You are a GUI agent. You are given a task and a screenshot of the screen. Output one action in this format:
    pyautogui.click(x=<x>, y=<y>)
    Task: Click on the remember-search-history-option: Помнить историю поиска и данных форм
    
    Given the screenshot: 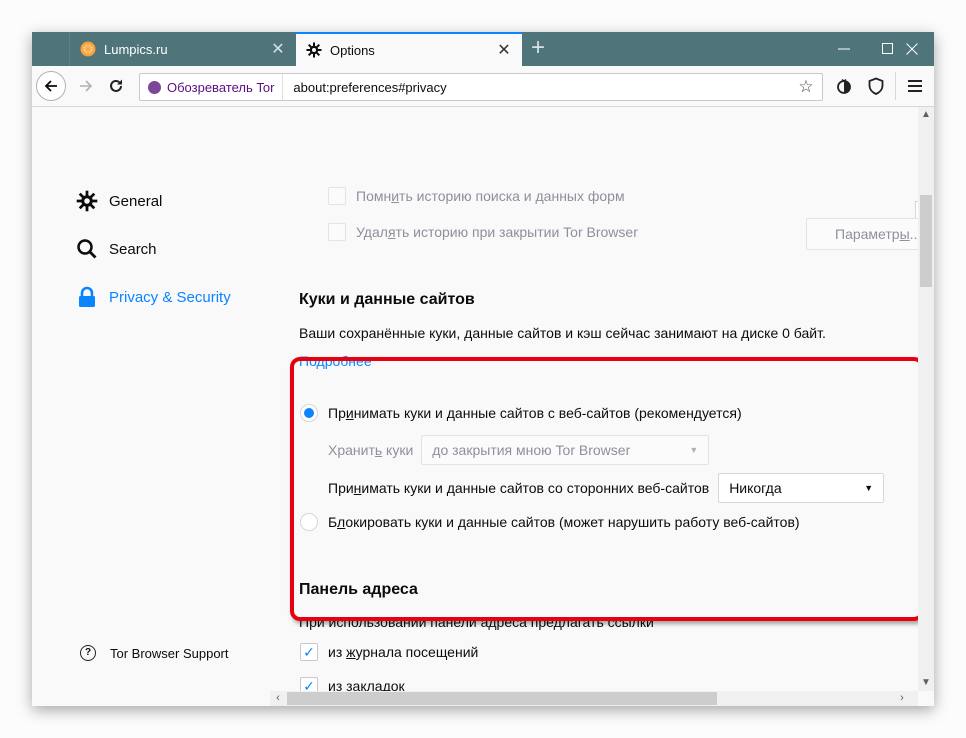 What is the action you would take?
    pyautogui.click(x=476, y=196)
    